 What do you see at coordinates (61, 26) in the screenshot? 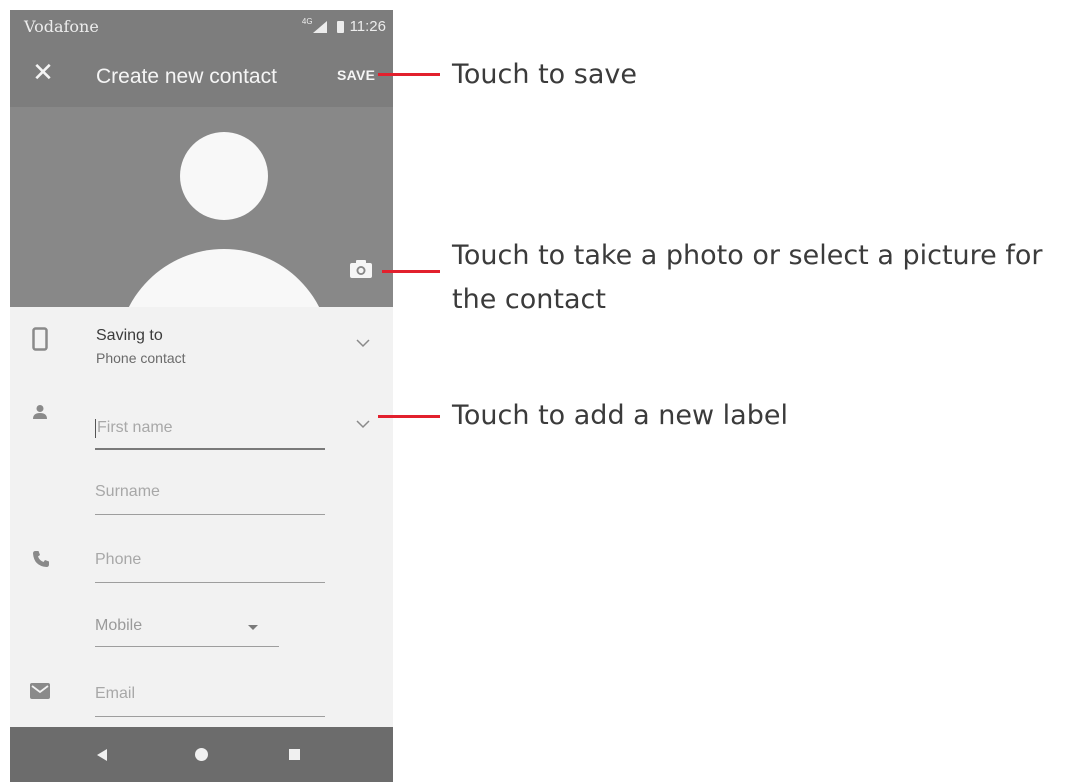
I see `carrier-name: Vodafone` at bounding box center [61, 26].